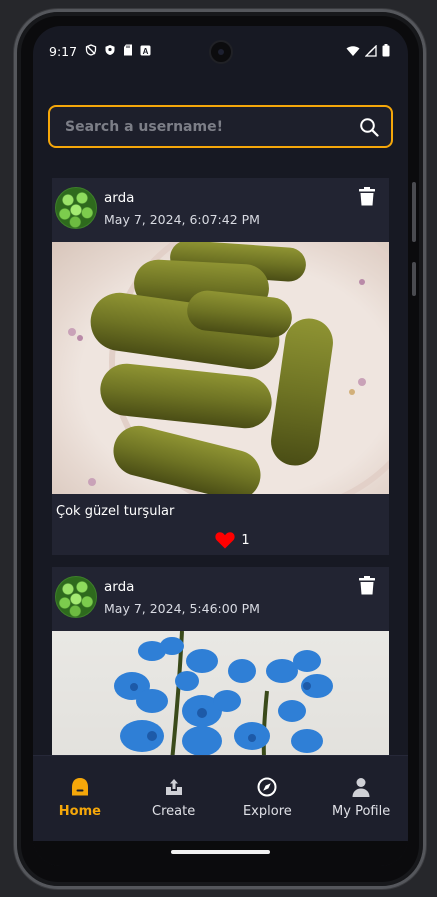  I want to click on gesture-bar, so click(220, 853).